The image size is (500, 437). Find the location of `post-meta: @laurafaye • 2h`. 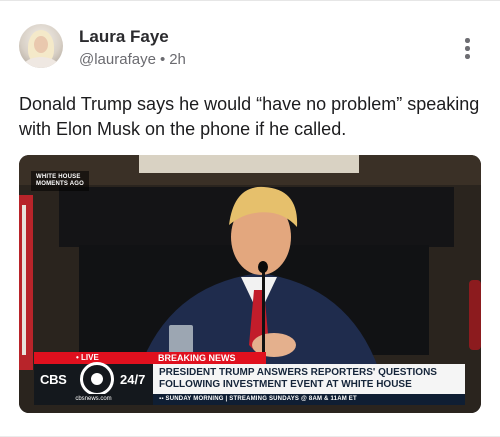

post-meta: @laurafaye • 2h is located at coordinates (132, 59).